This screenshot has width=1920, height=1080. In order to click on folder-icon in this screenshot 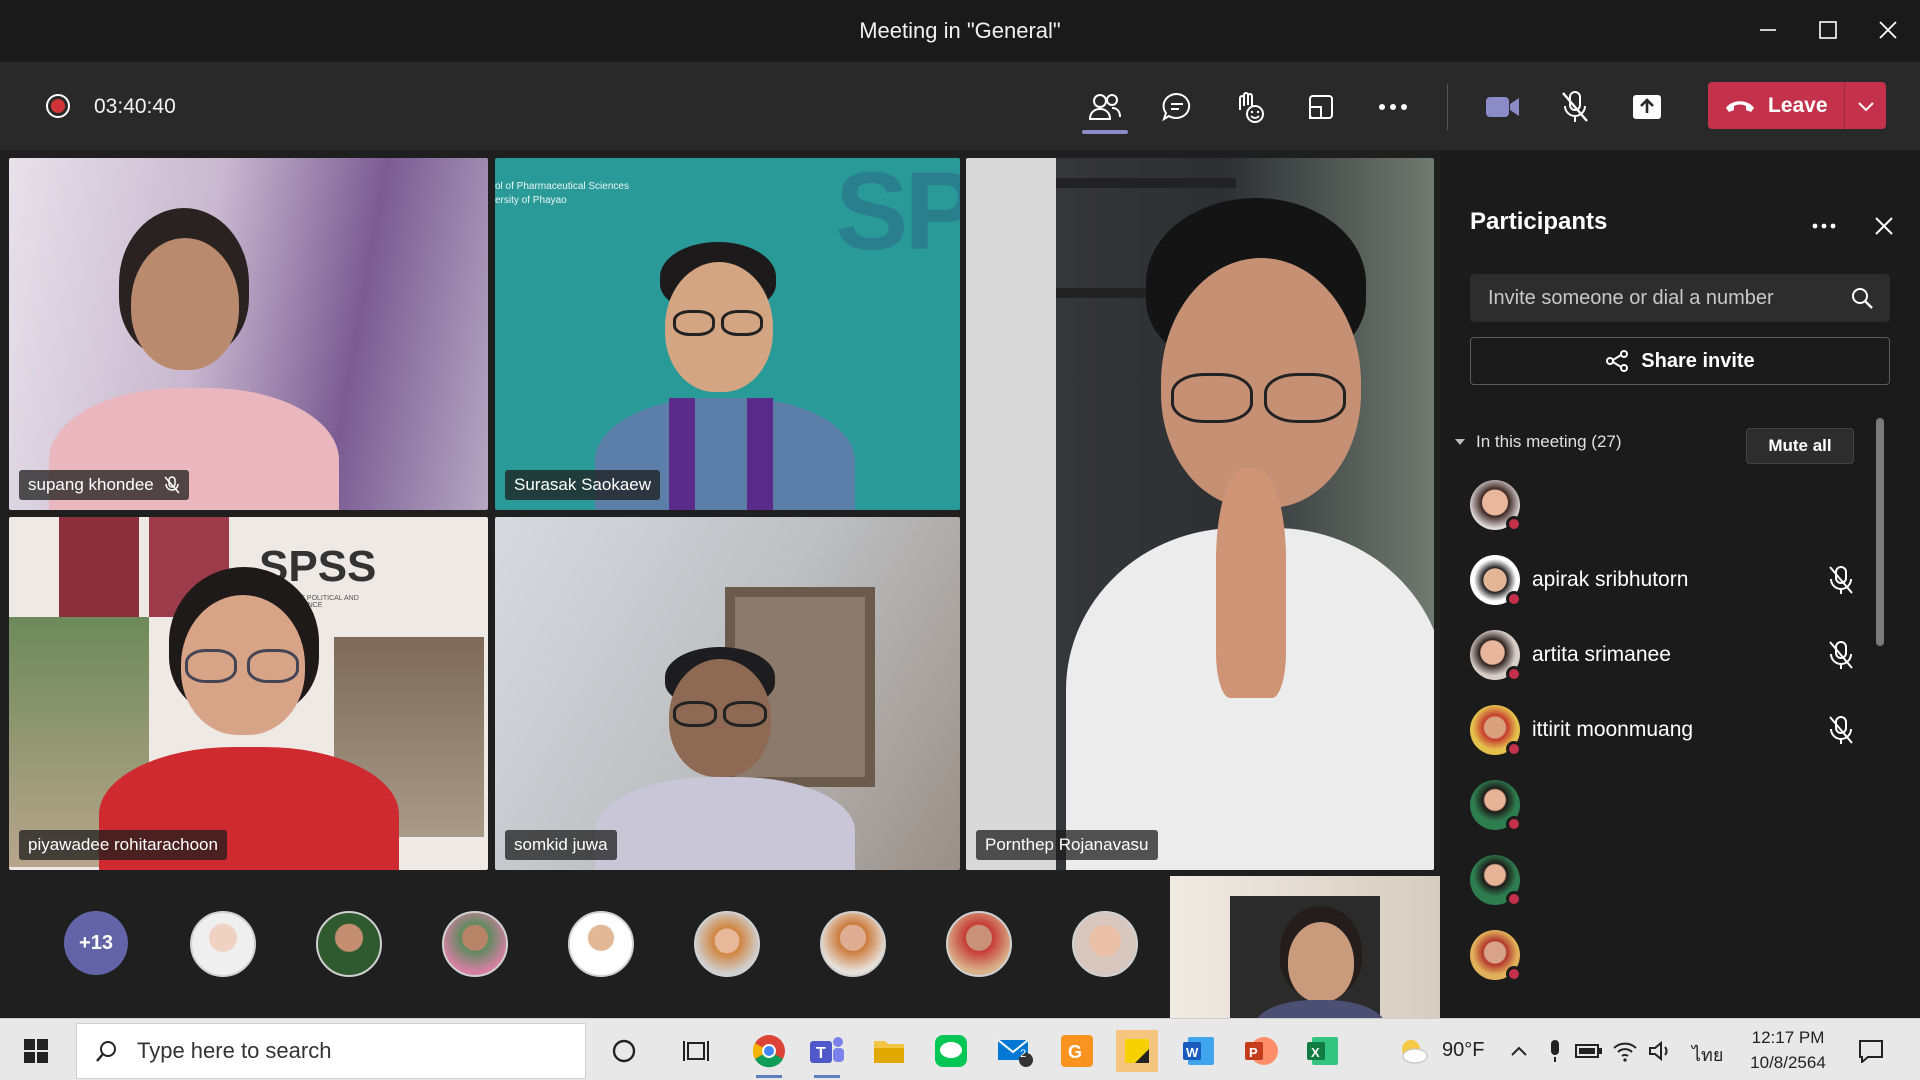, I will do `click(889, 1052)`.